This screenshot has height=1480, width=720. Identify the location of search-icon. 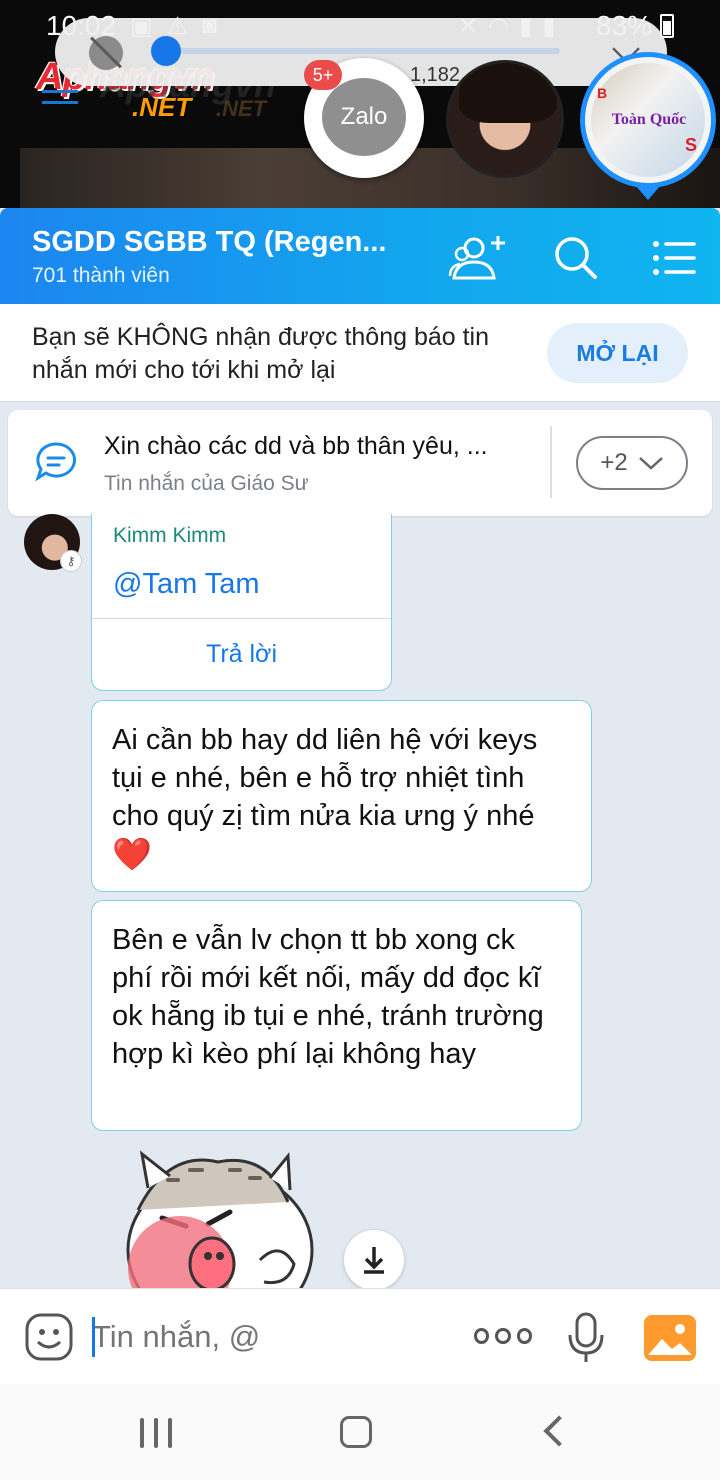
(576, 258).